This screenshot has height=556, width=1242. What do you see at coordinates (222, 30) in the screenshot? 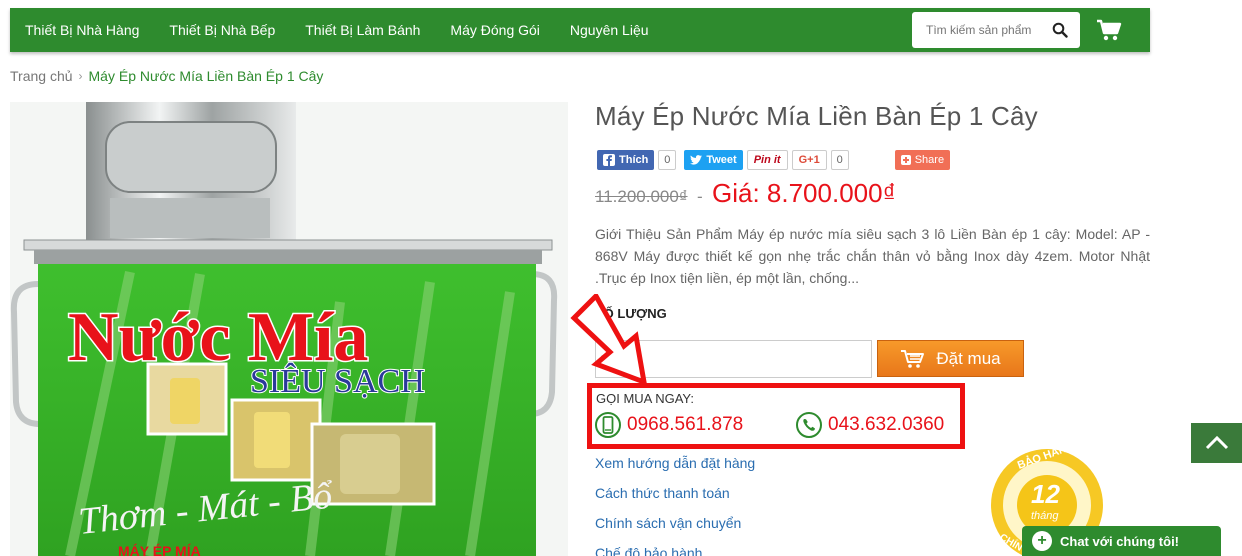
I see `nav-item-kitchen: Thiết Bị Nhà Bếp` at bounding box center [222, 30].